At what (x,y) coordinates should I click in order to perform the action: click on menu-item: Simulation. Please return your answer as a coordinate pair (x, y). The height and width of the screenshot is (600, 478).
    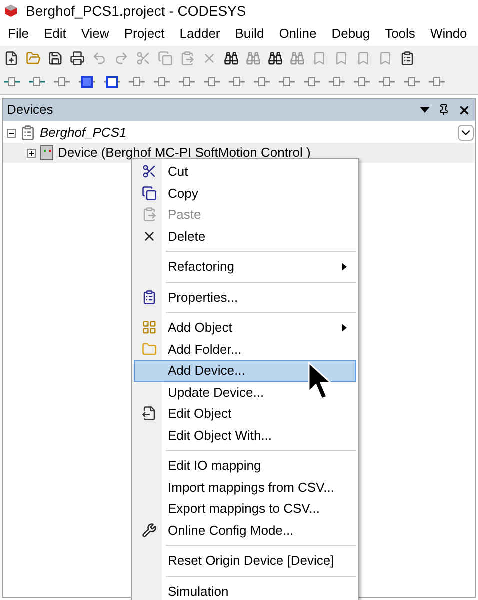
    Looking at the image, I should click on (245, 590).